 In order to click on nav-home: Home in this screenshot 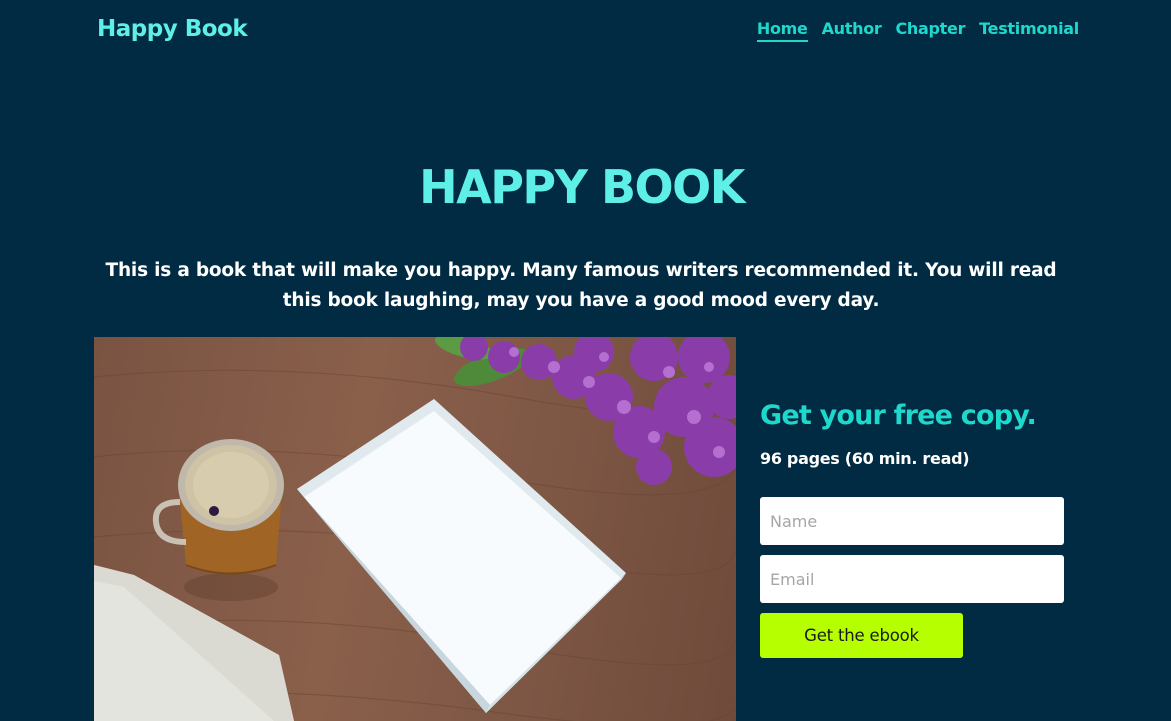, I will do `click(782, 30)`.